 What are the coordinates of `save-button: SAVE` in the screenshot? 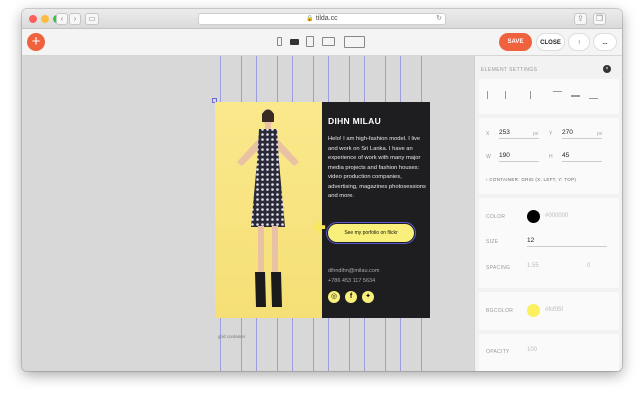 It's located at (515, 42).